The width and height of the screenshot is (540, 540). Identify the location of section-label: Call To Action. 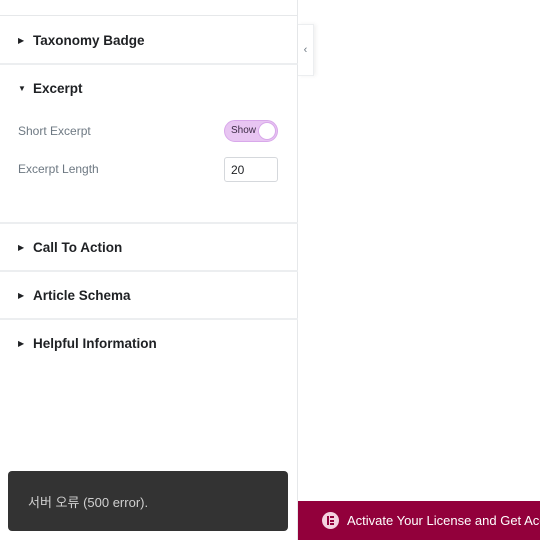
(78, 247).